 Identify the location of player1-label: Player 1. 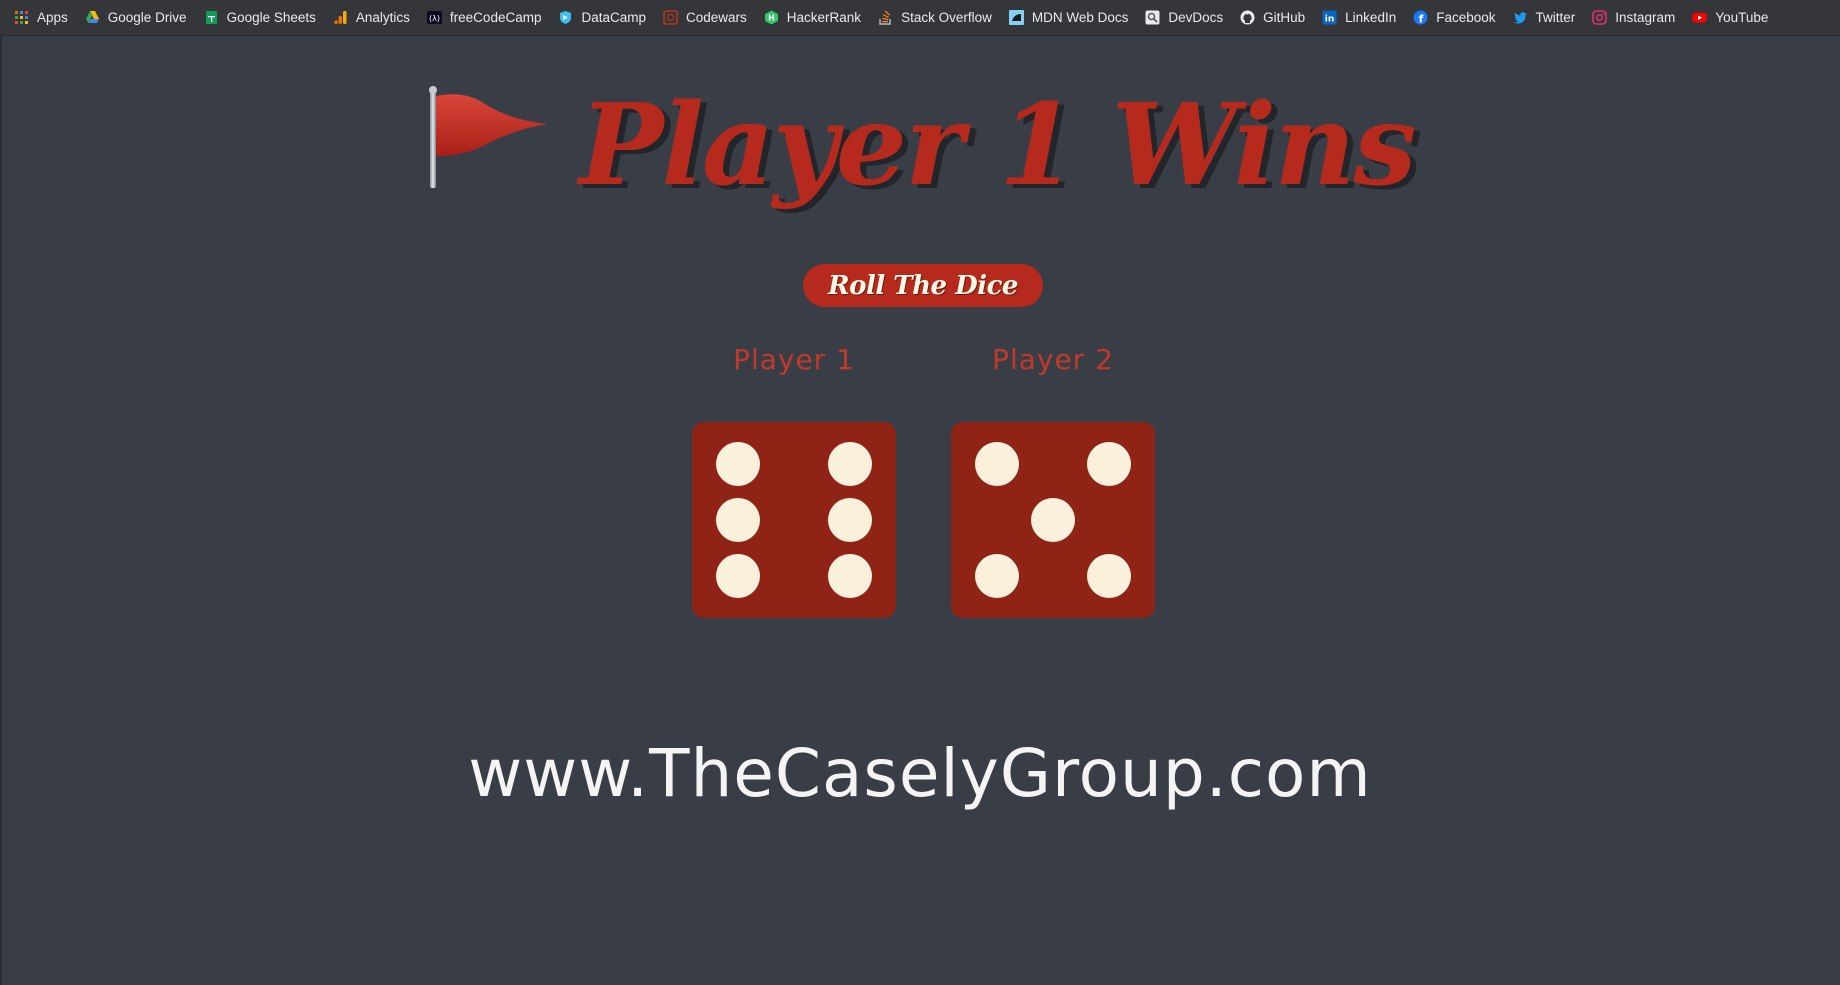
(794, 359).